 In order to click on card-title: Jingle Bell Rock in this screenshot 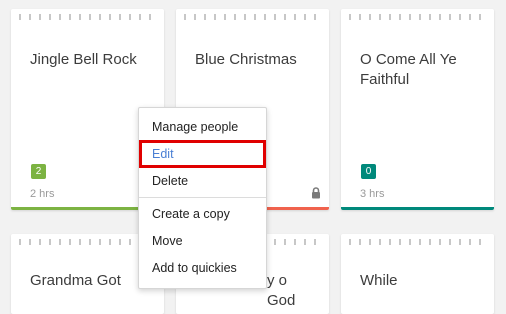, I will do `click(83, 59)`.